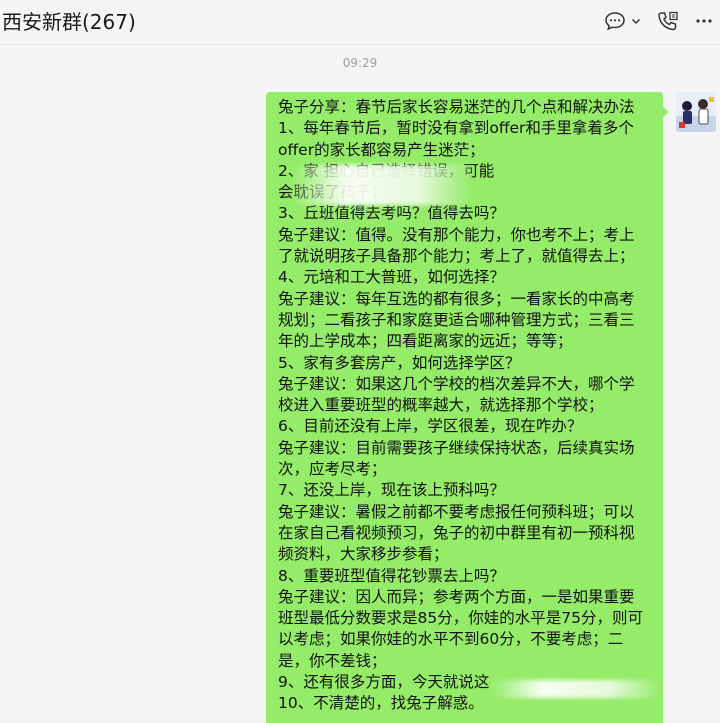 The height and width of the screenshot is (723, 720). What do you see at coordinates (456, 298) in the screenshot?
I see `message-line: 兔子建议：每年互选的都有很多；一看家长的中高考` at bounding box center [456, 298].